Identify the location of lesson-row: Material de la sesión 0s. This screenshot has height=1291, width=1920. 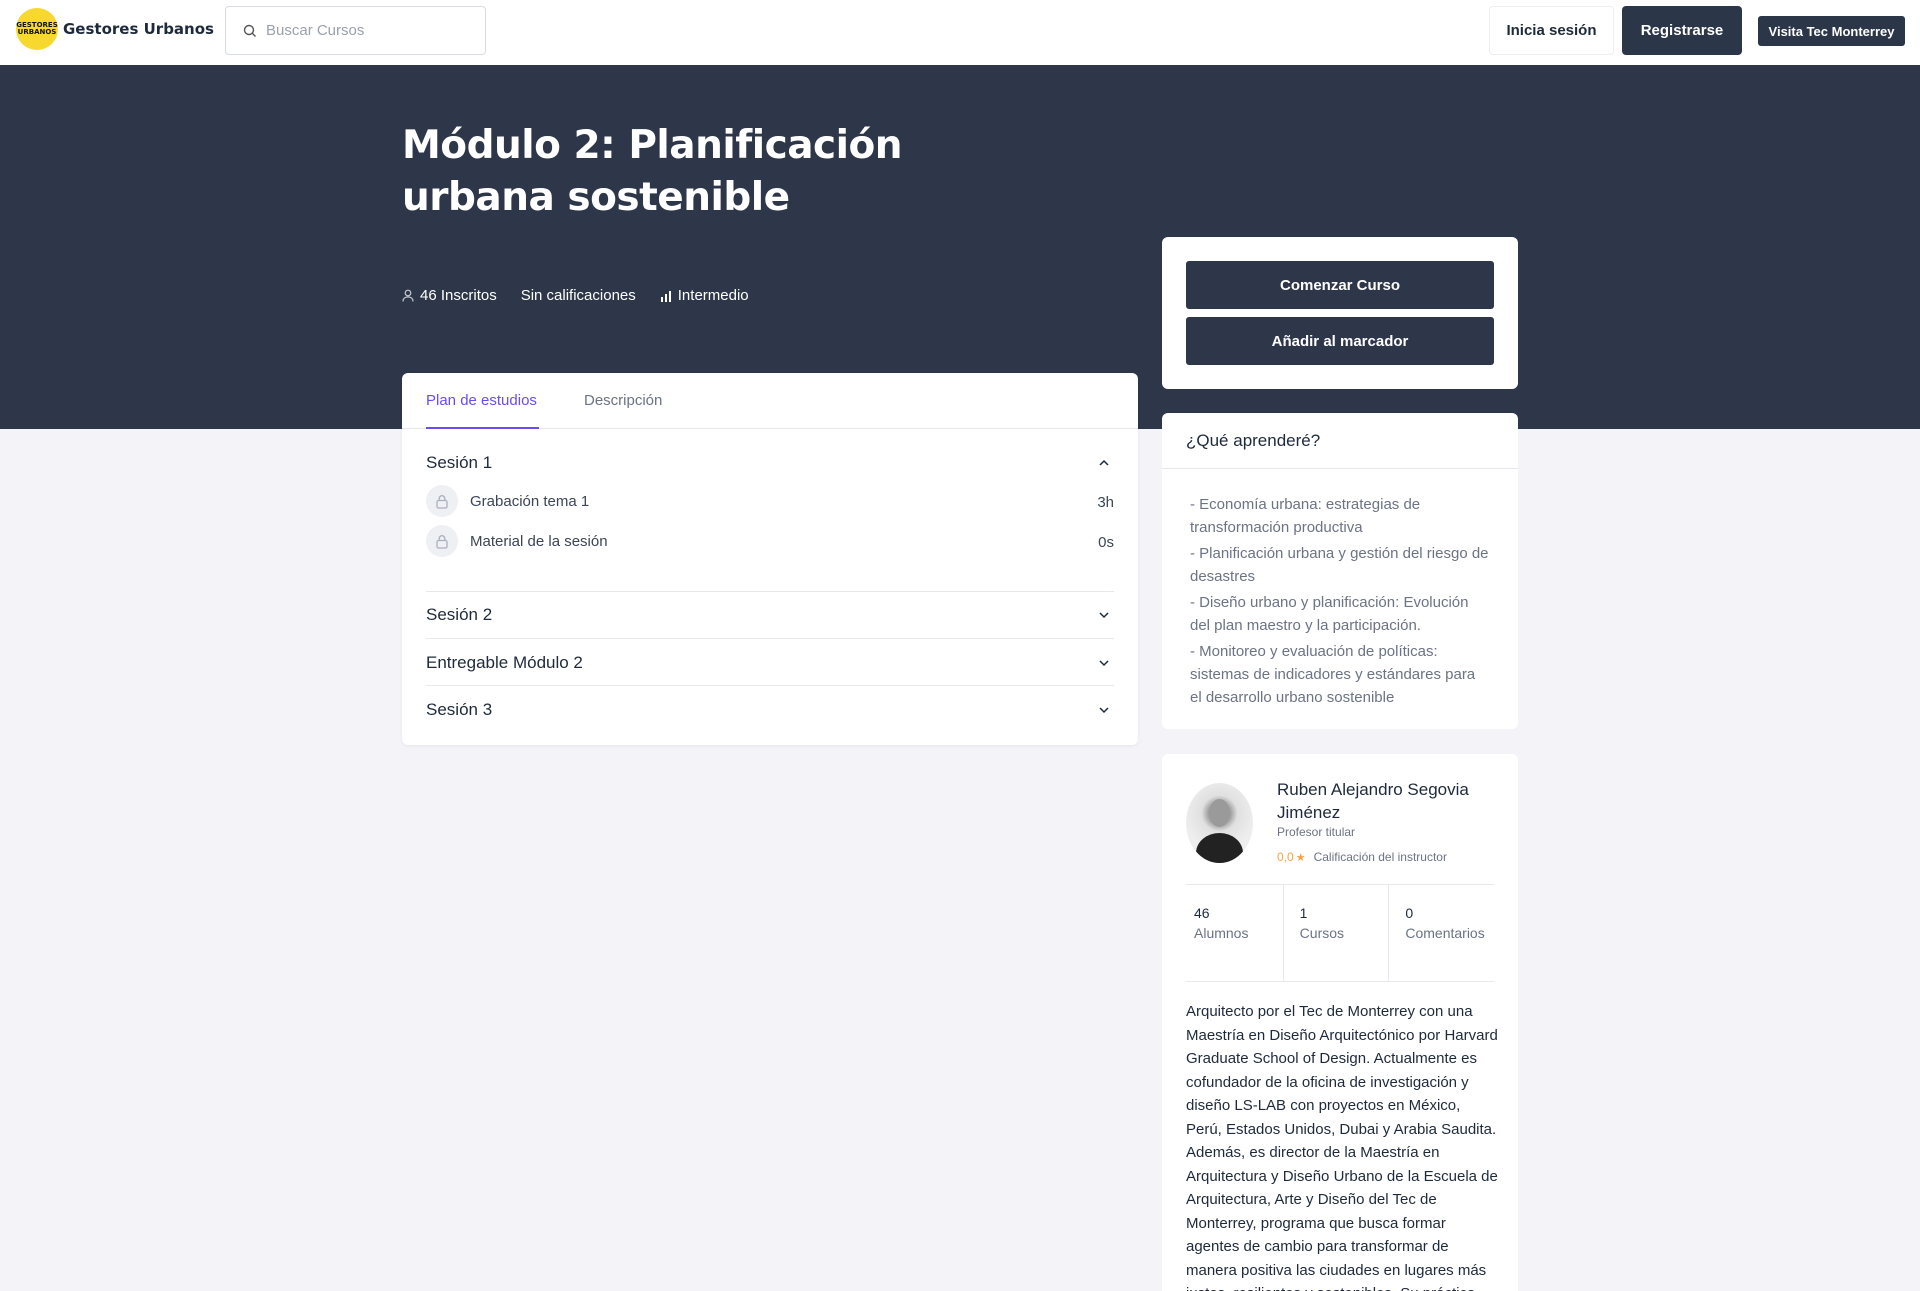
(770, 541).